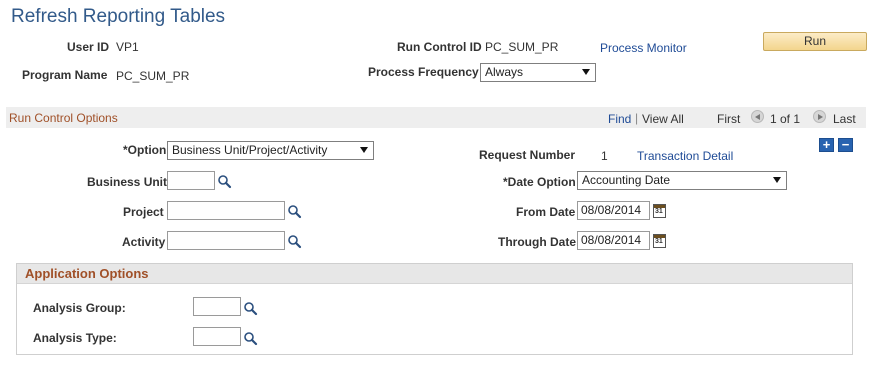 This screenshot has height=370, width=874. I want to click on find-link: Find, so click(619, 119).